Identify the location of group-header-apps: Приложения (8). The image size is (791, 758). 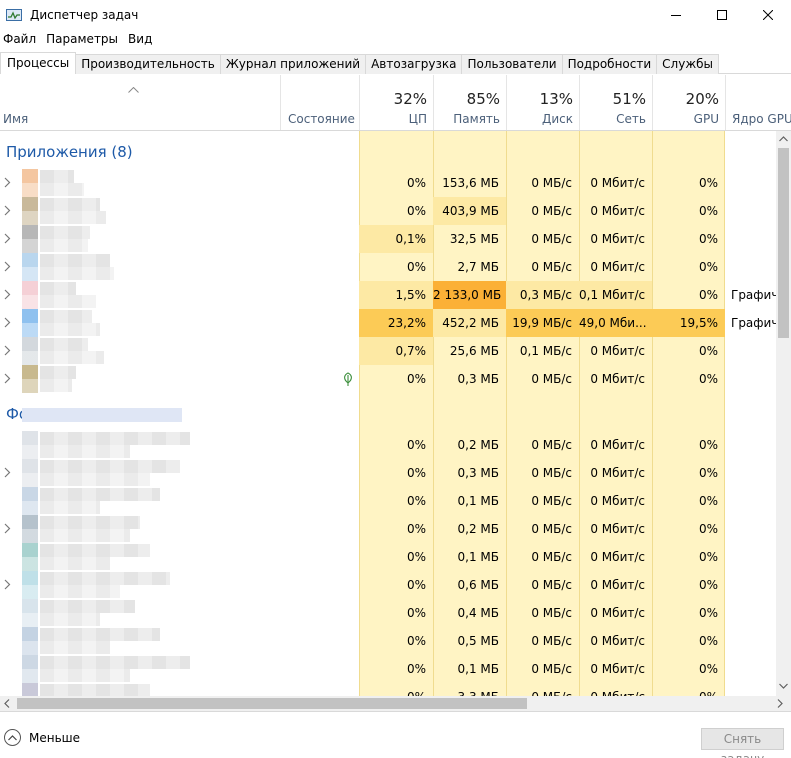
(388, 146).